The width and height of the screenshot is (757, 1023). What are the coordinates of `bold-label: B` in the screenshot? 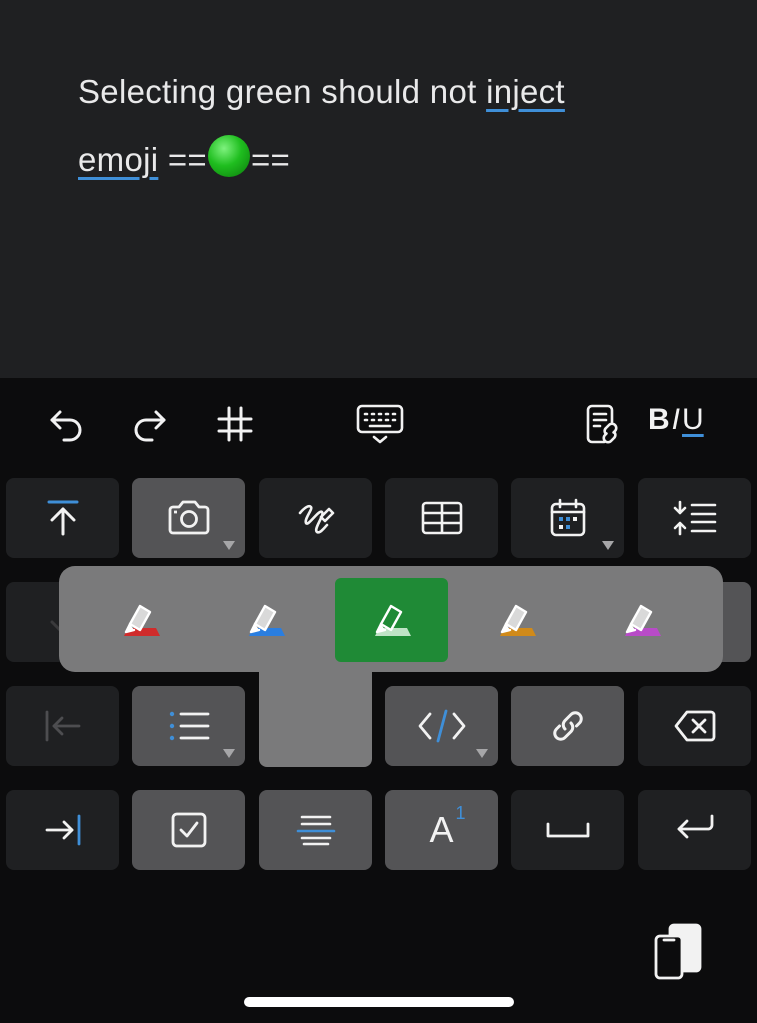 It's located at (659, 419).